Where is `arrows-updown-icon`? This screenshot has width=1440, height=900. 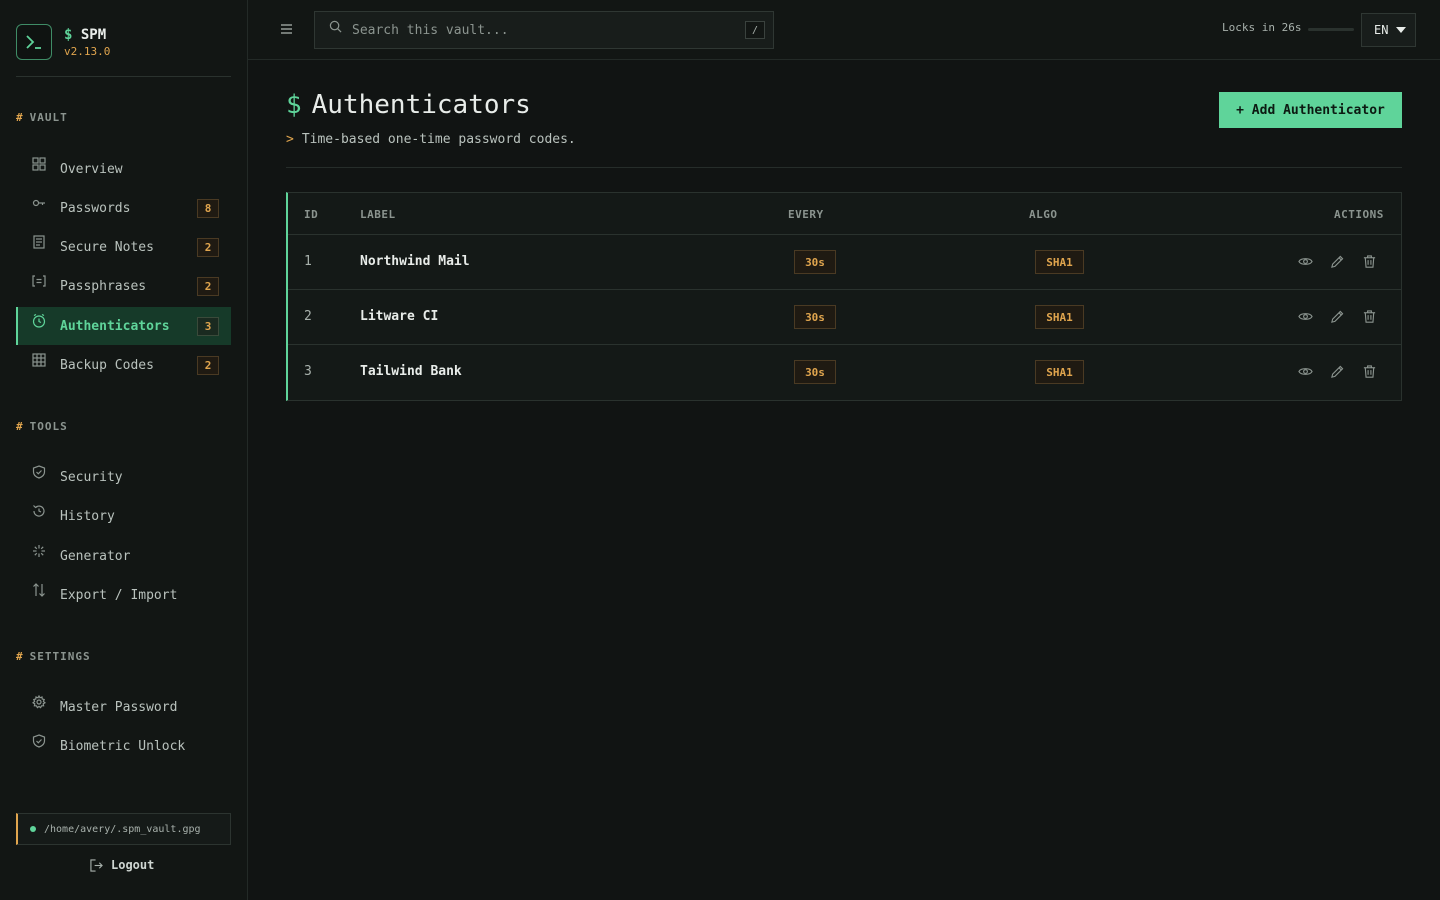 arrows-updown-icon is located at coordinates (39, 590).